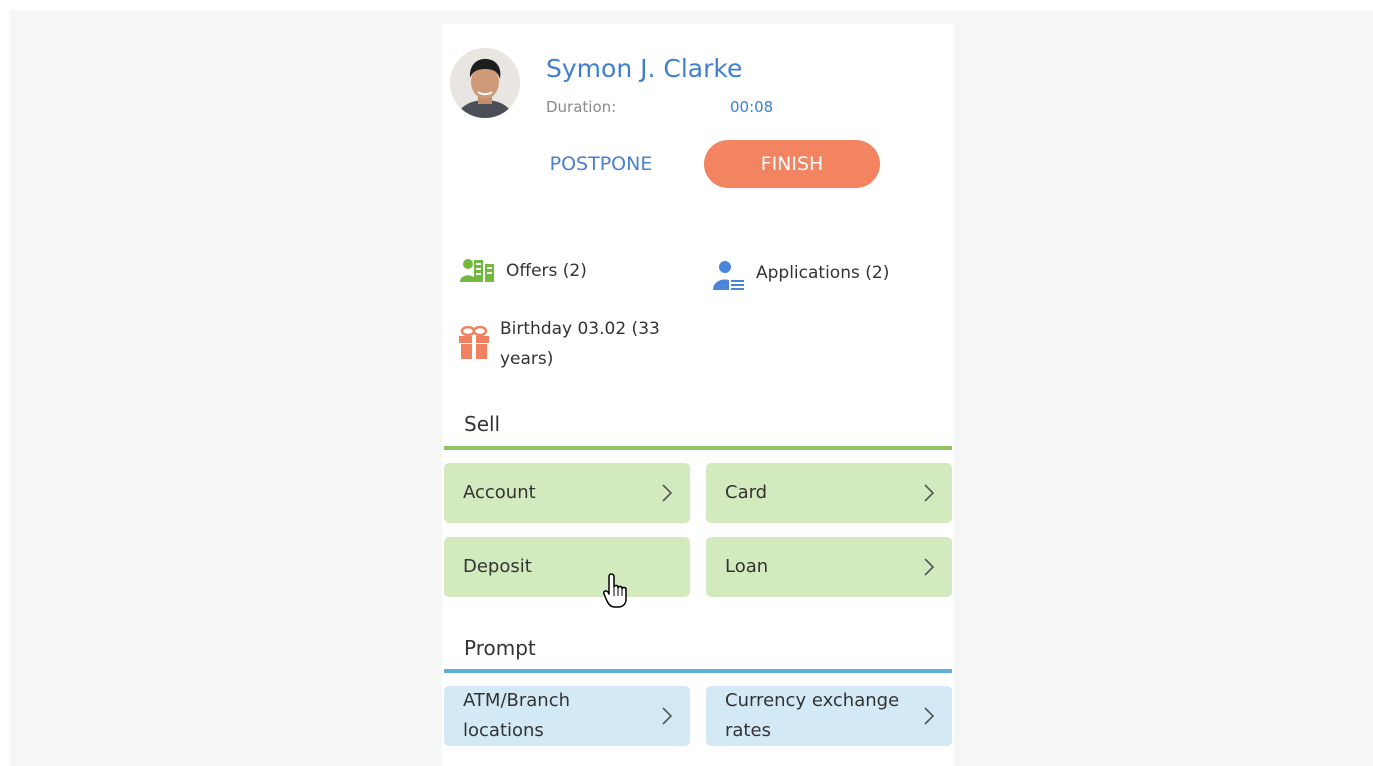 This screenshot has width=1373, height=766. I want to click on tile-label: Loan, so click(747, 566).